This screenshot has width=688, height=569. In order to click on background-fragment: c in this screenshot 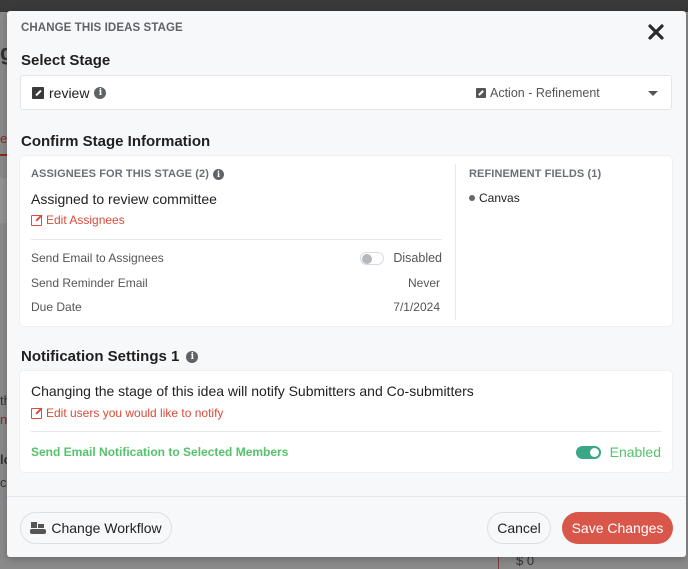, I will do `click(3, 482)`.